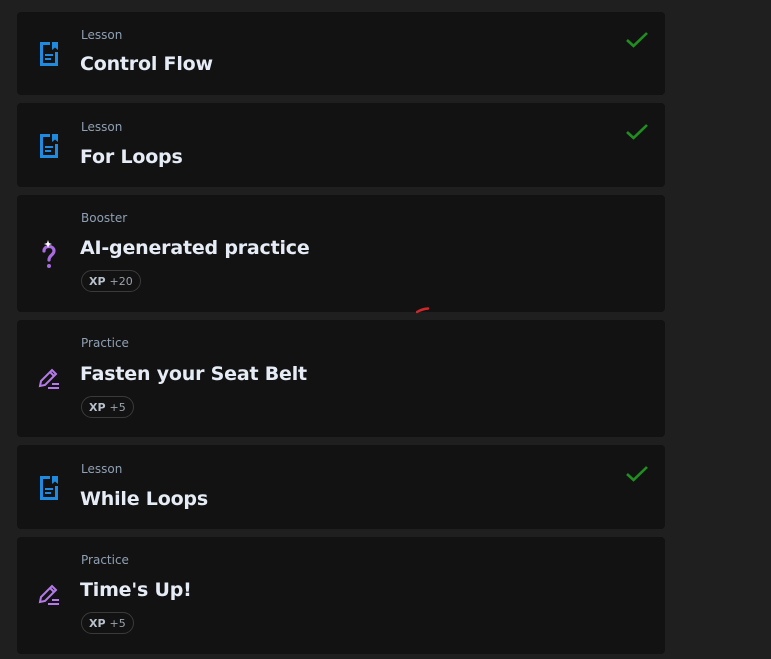  What do you see at coordinates (341, 378) in the screenshot?
I see `practice-card-fasten-seat-belt: Practice Fasten your Seat Belt XP +5` at bounding box center [341, 378].